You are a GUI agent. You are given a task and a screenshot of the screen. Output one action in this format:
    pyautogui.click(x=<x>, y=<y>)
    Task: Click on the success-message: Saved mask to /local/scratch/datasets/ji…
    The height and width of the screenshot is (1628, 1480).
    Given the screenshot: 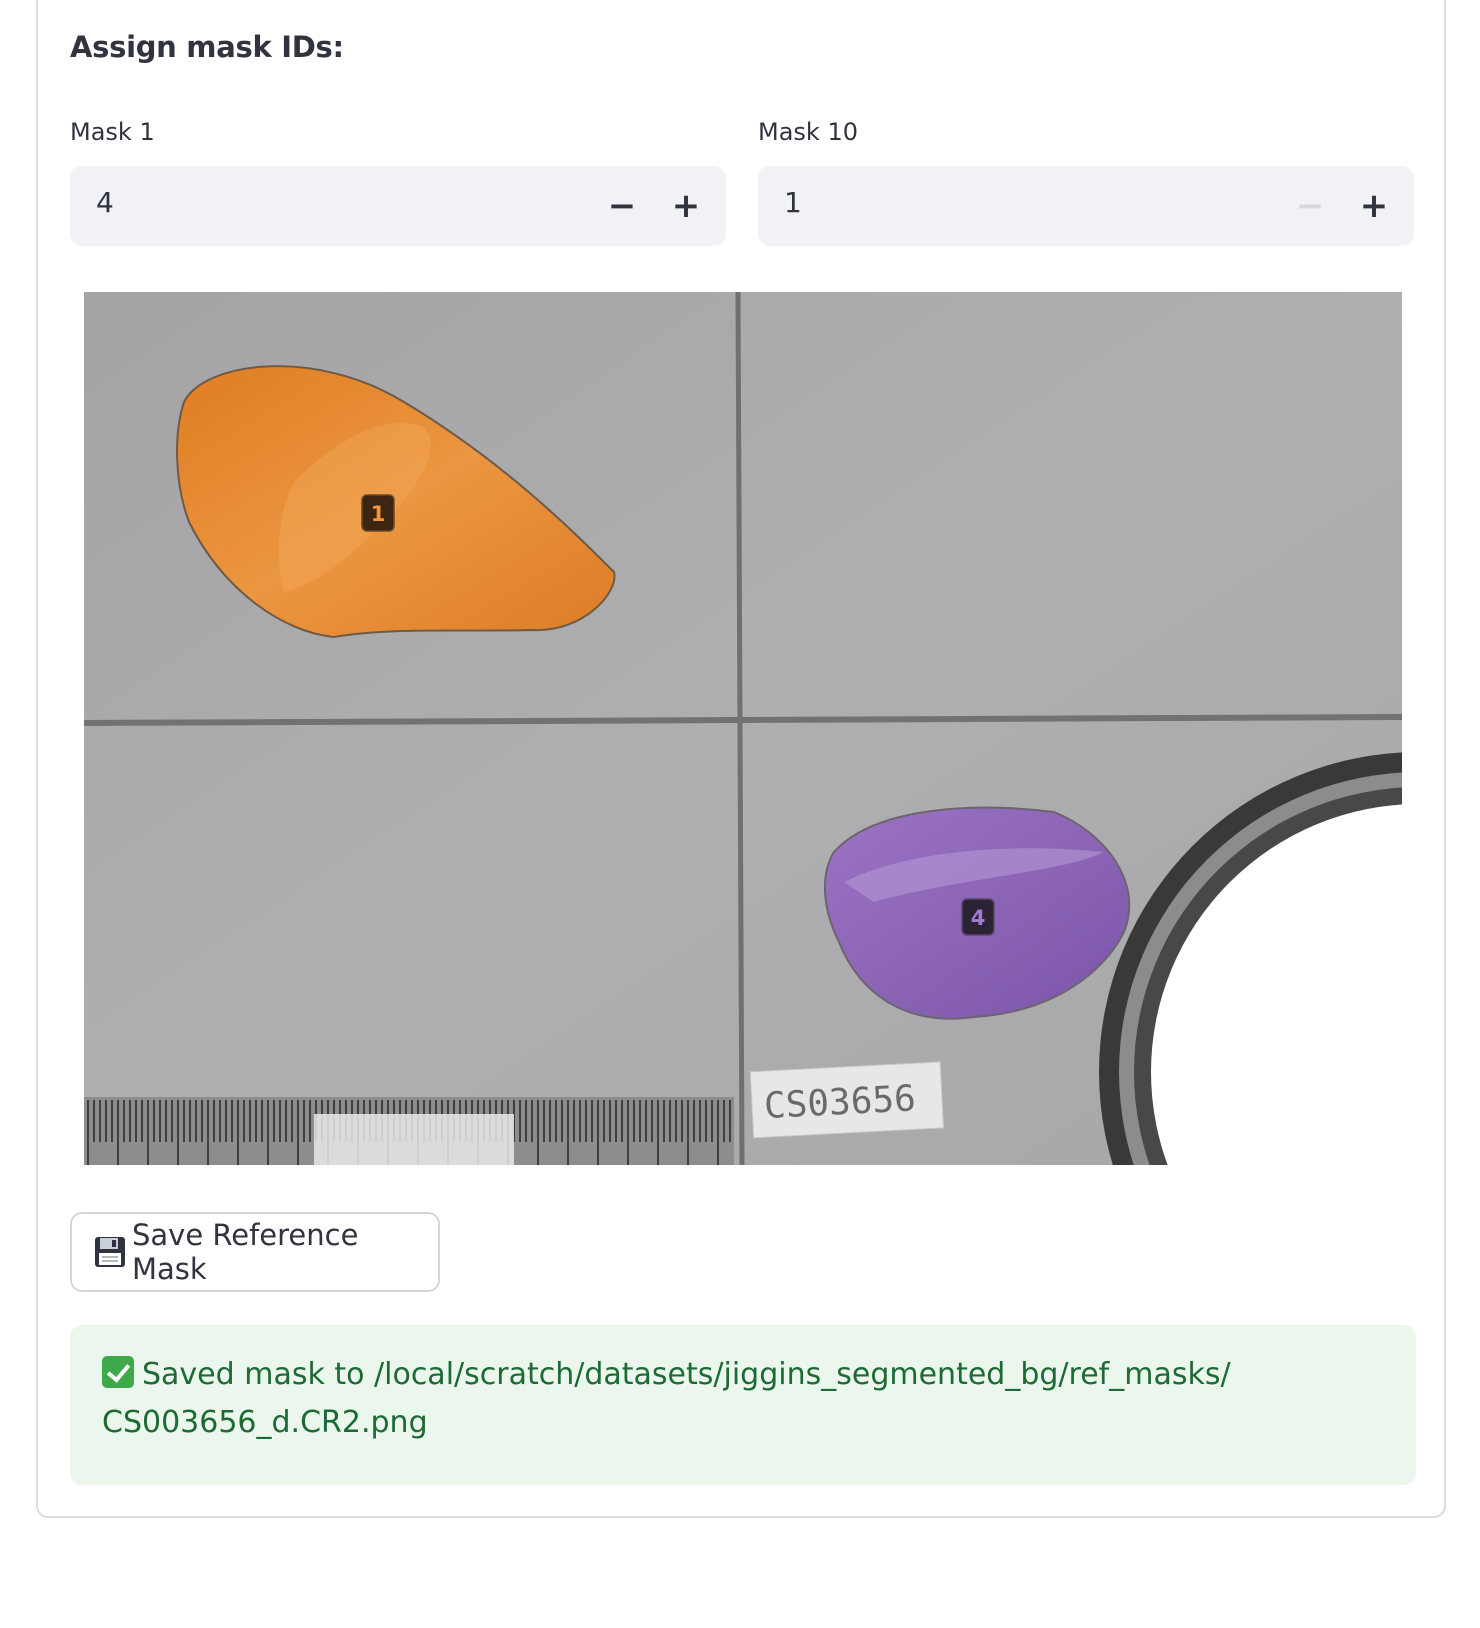 What is the action you would take?
    pyautogui.click(x=686, y=1374)
    